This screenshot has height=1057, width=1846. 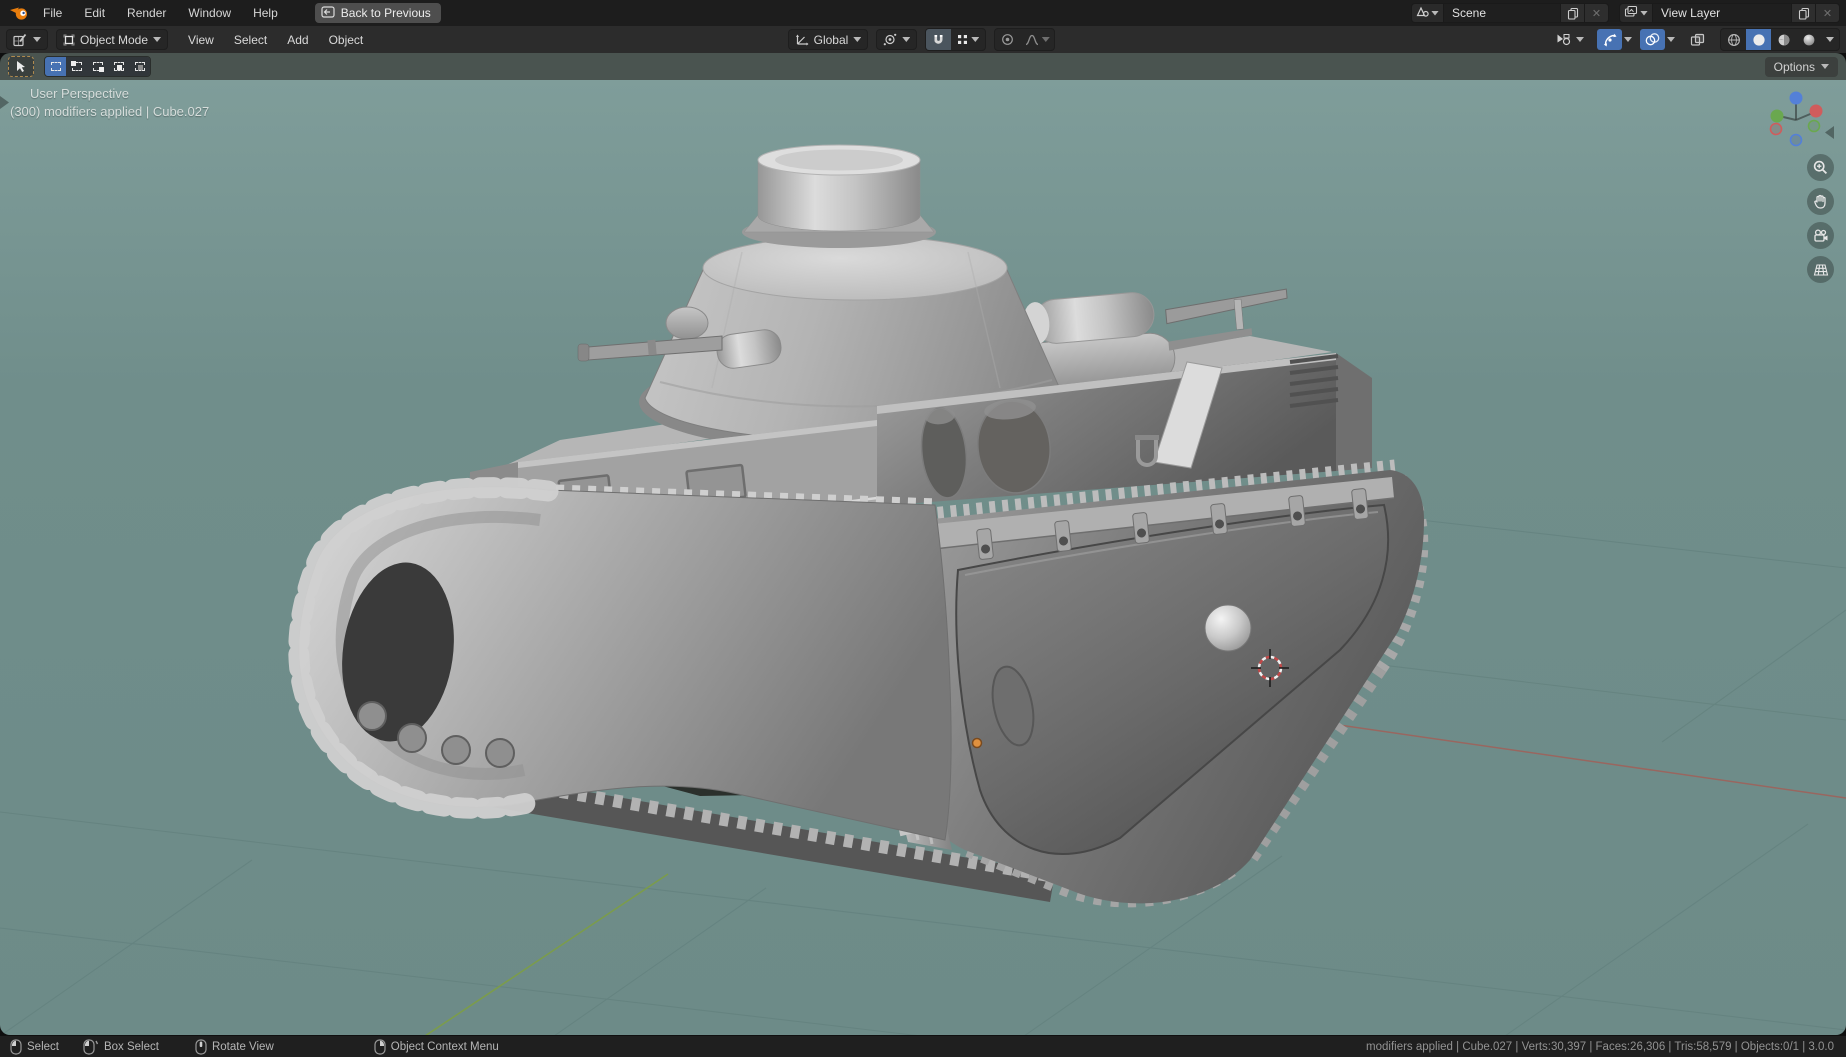 I want to click on shading-dropdown, so click(x=1830, y=39).